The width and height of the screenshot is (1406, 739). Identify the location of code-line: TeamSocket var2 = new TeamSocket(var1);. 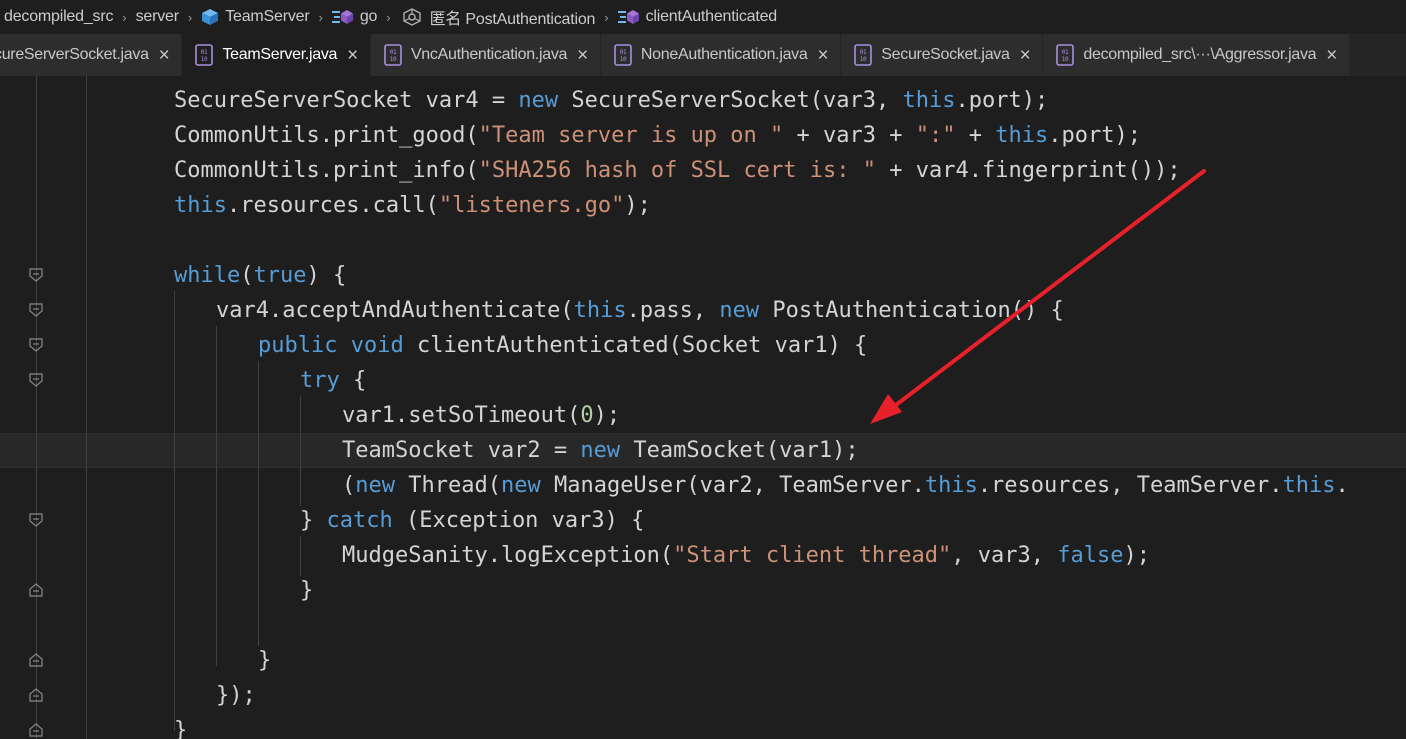
(600, 450).